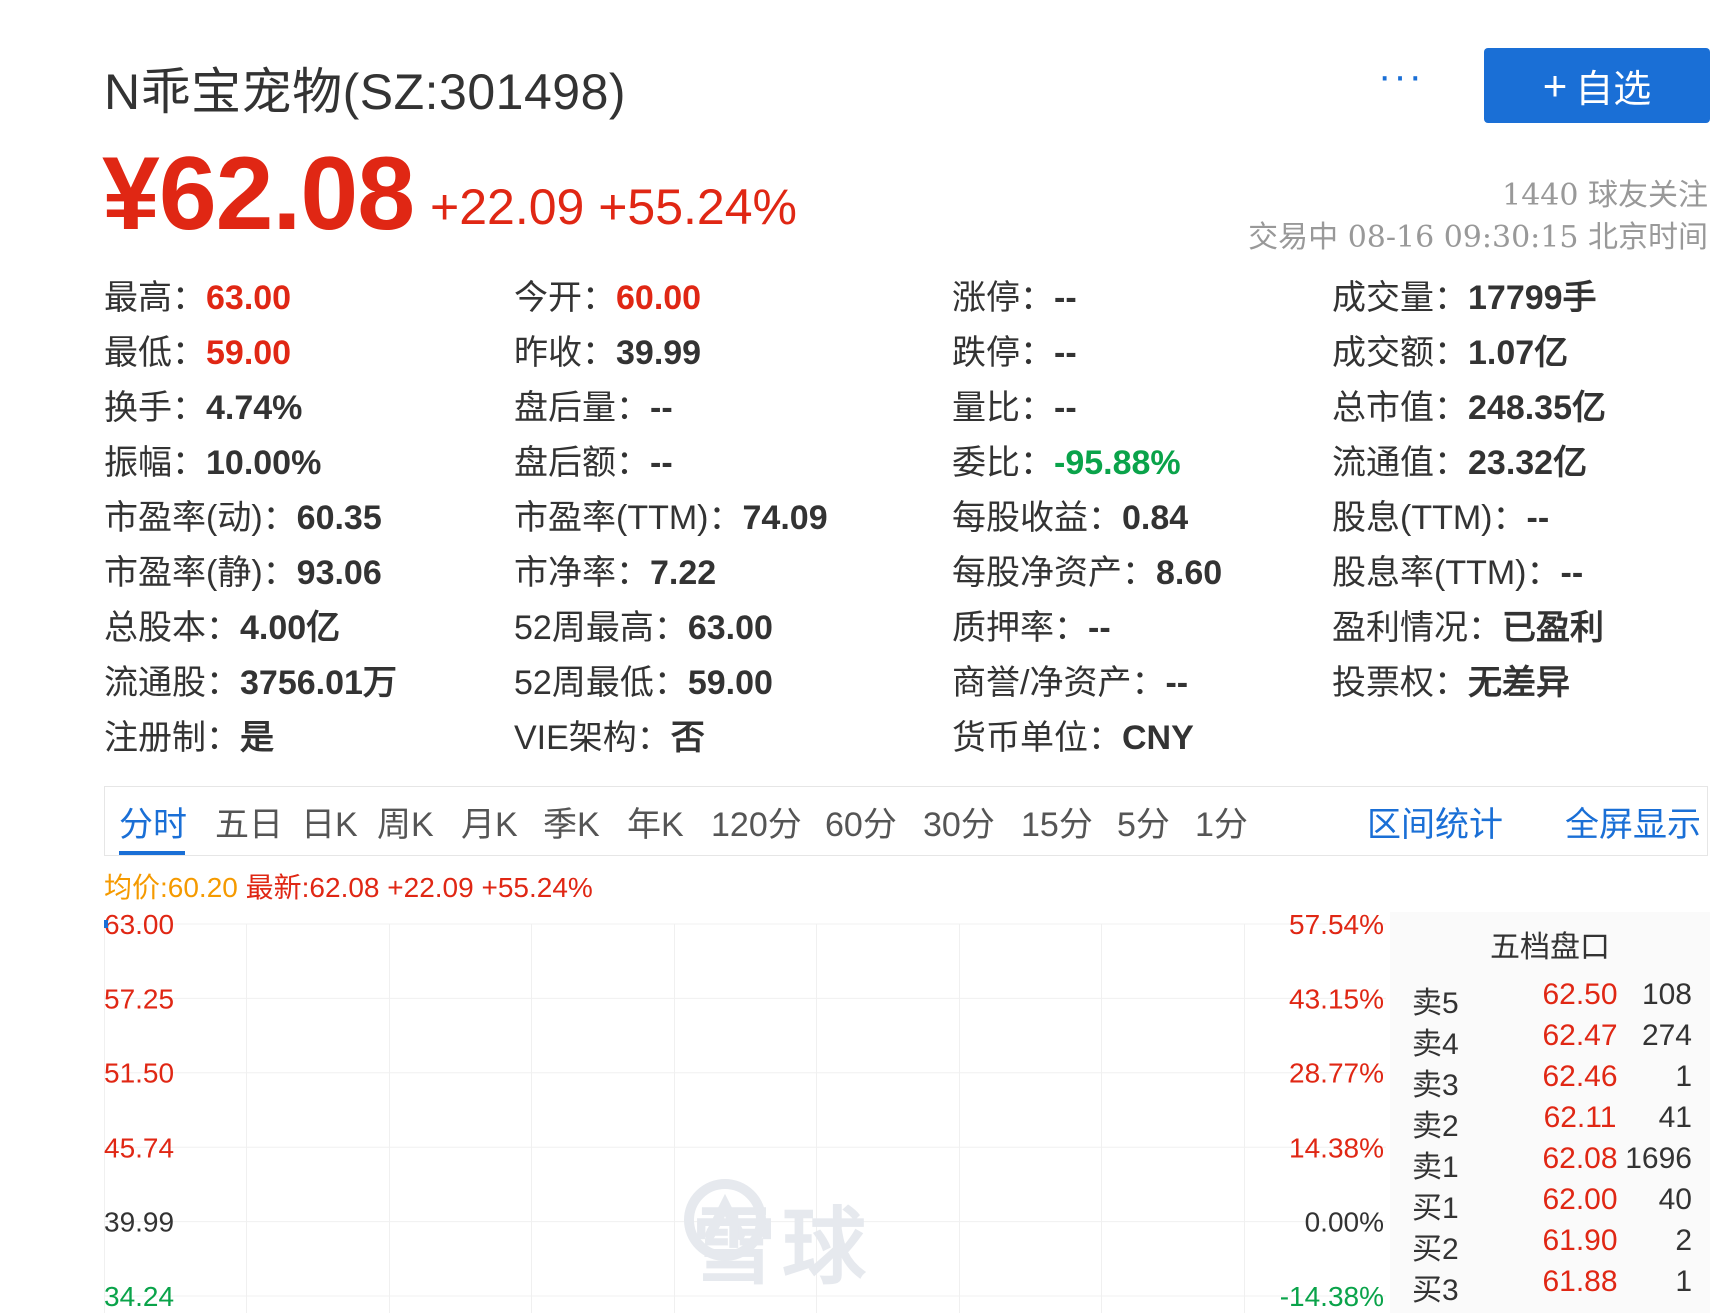 The image size is (1730, 1313). I want to click on add-watchlist-button: + 自选, so click(1597, 85).